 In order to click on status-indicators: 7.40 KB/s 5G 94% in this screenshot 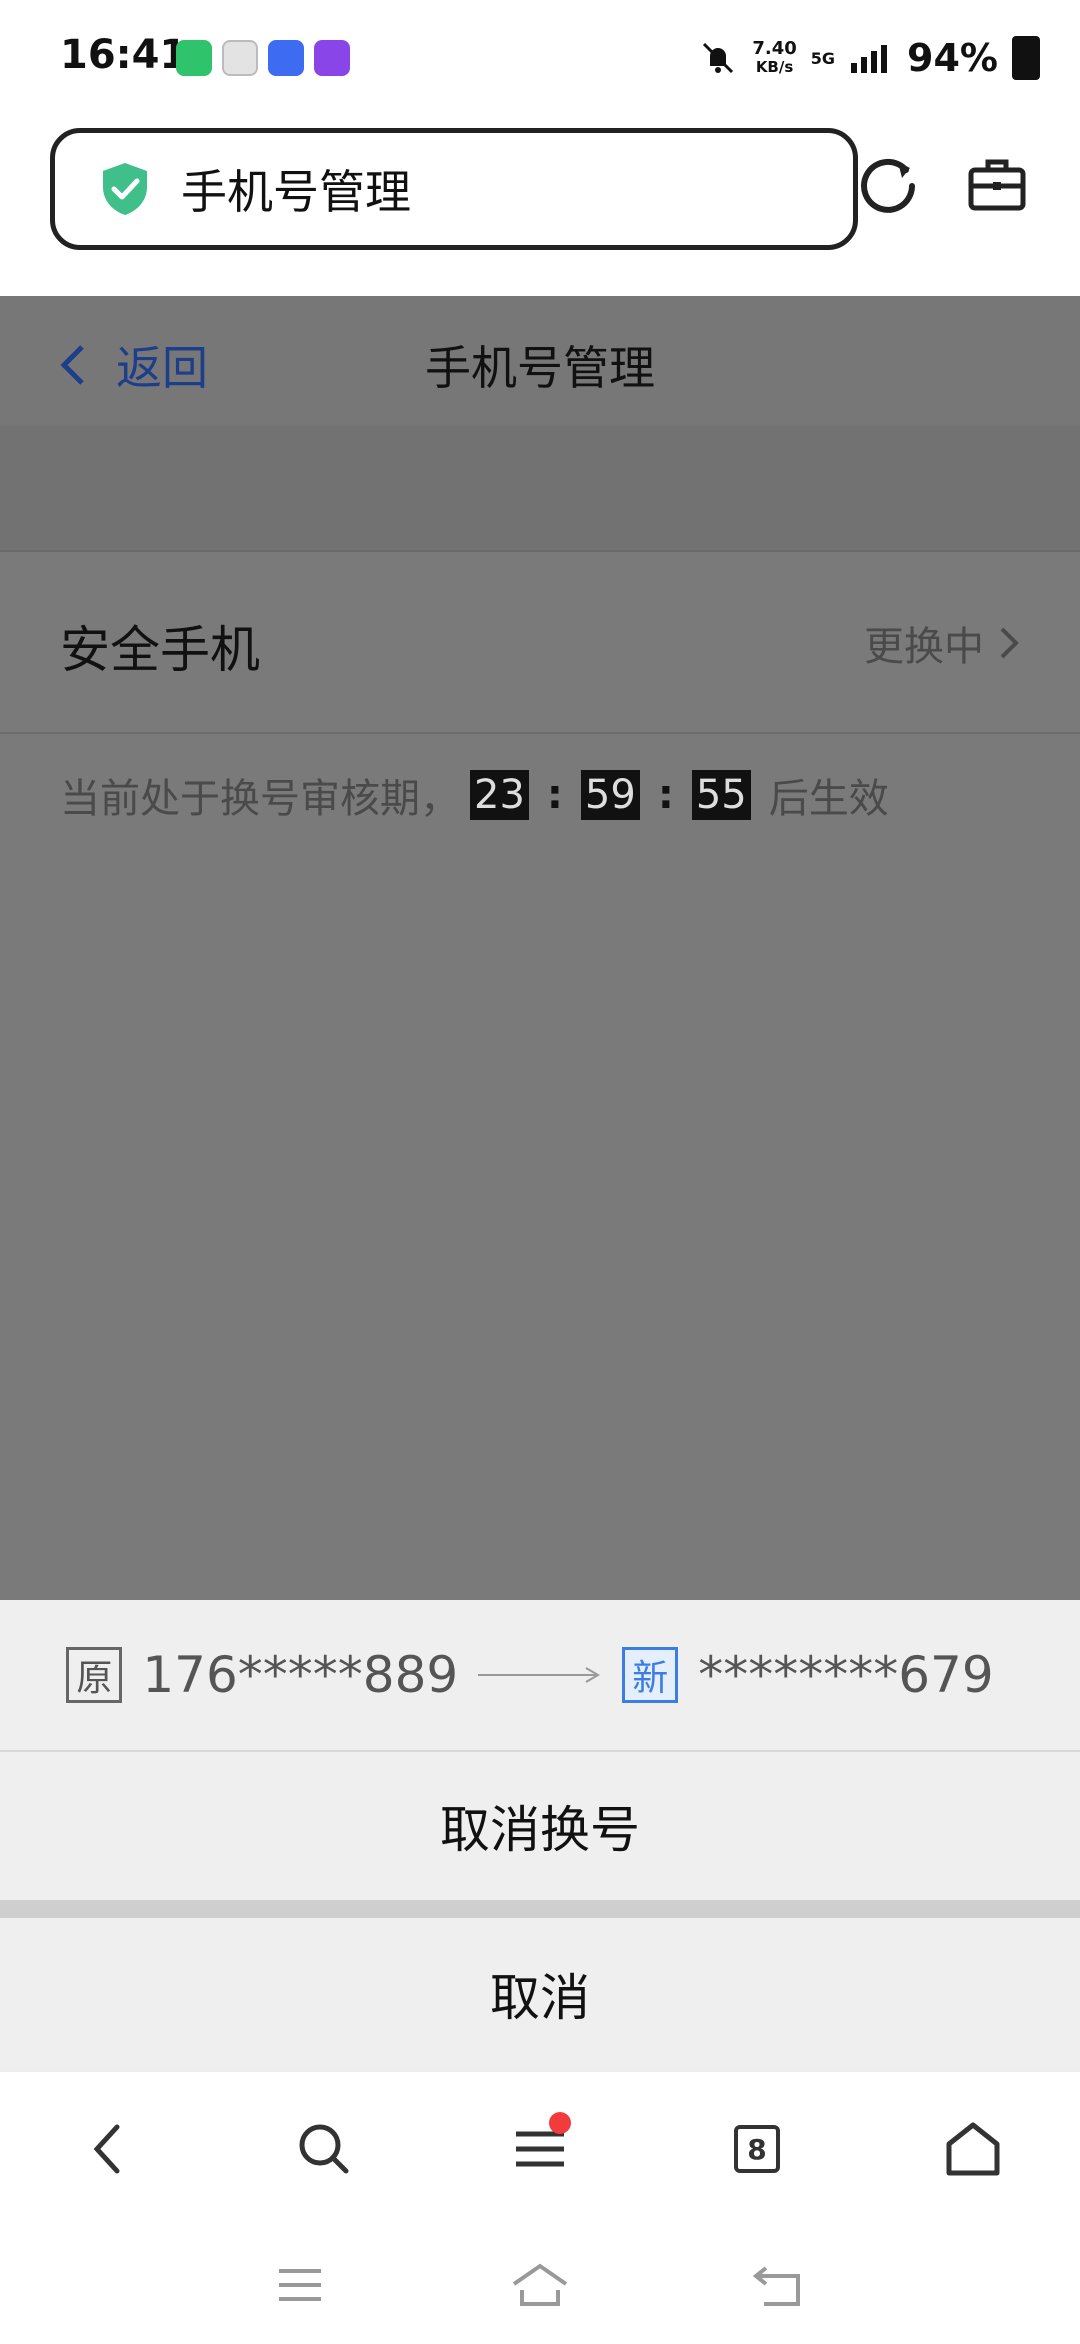, I will do `click(869, 58)`.